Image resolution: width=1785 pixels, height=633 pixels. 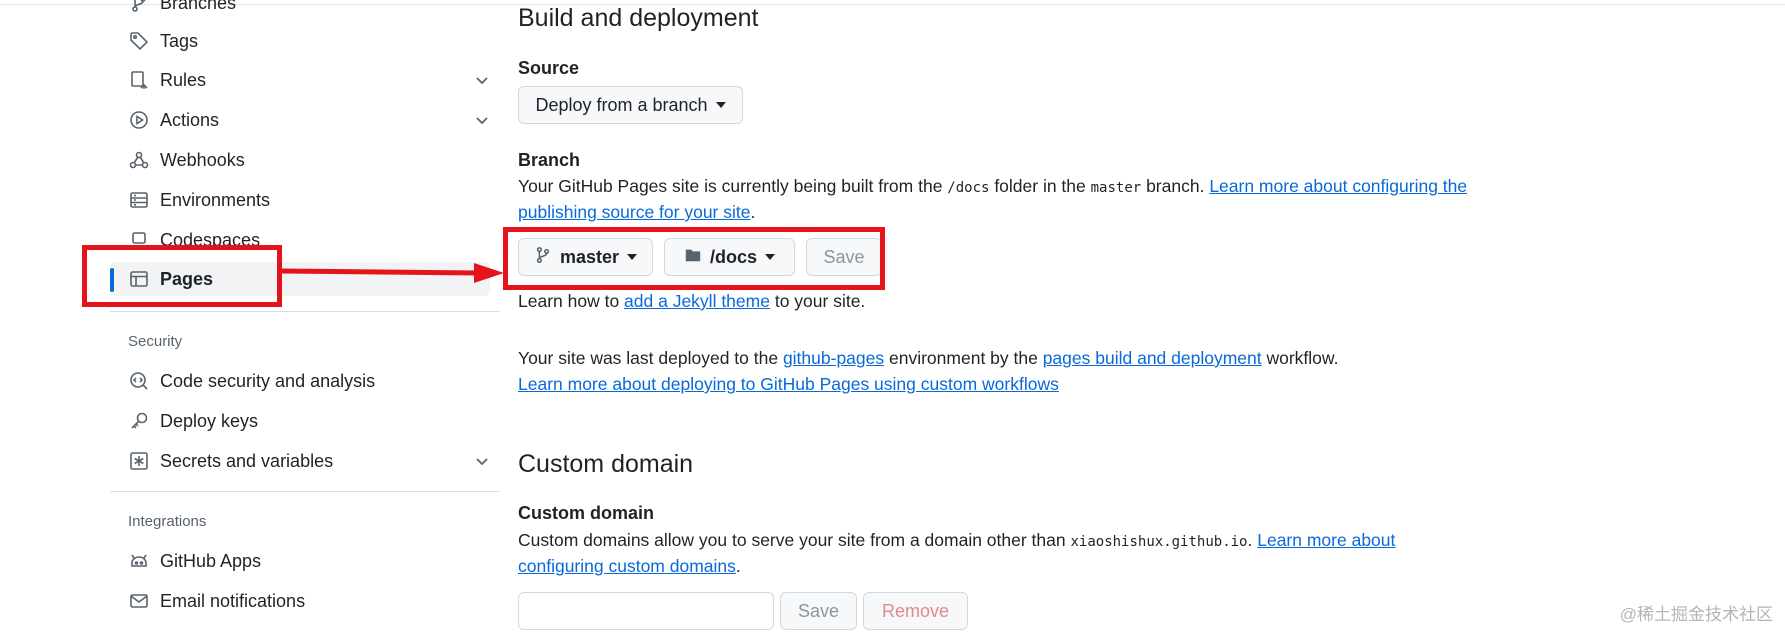 What do you see at coordinates (1152, 358) in the screenshot?
I see `workflow-link: pages build and deployment` at bounding box center [1152, 358].